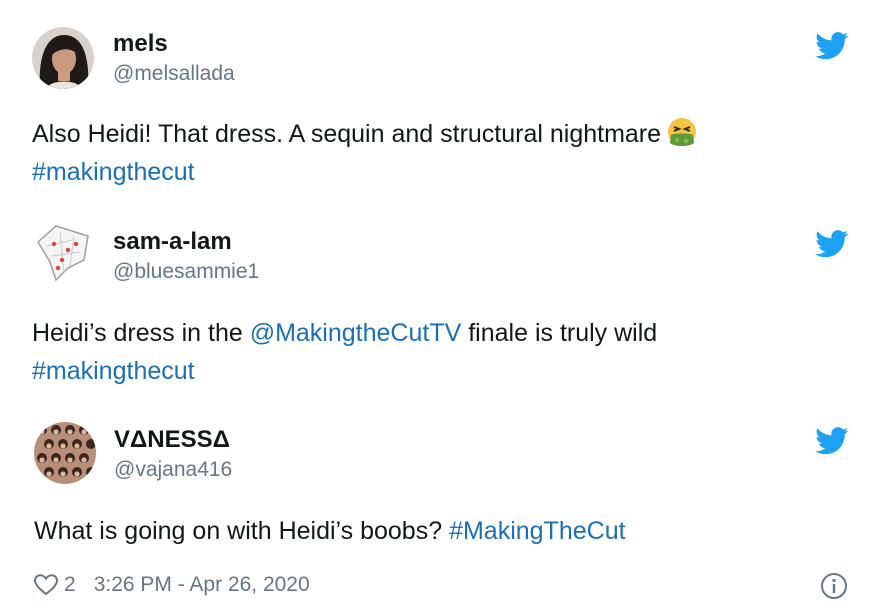 This screenshot has height=605, width=880. What do you see at coordinates (141, 333) in the screenshot?
I see `tweet-text-content: Heidi’s dress in the` at bounding box center [141, 333].